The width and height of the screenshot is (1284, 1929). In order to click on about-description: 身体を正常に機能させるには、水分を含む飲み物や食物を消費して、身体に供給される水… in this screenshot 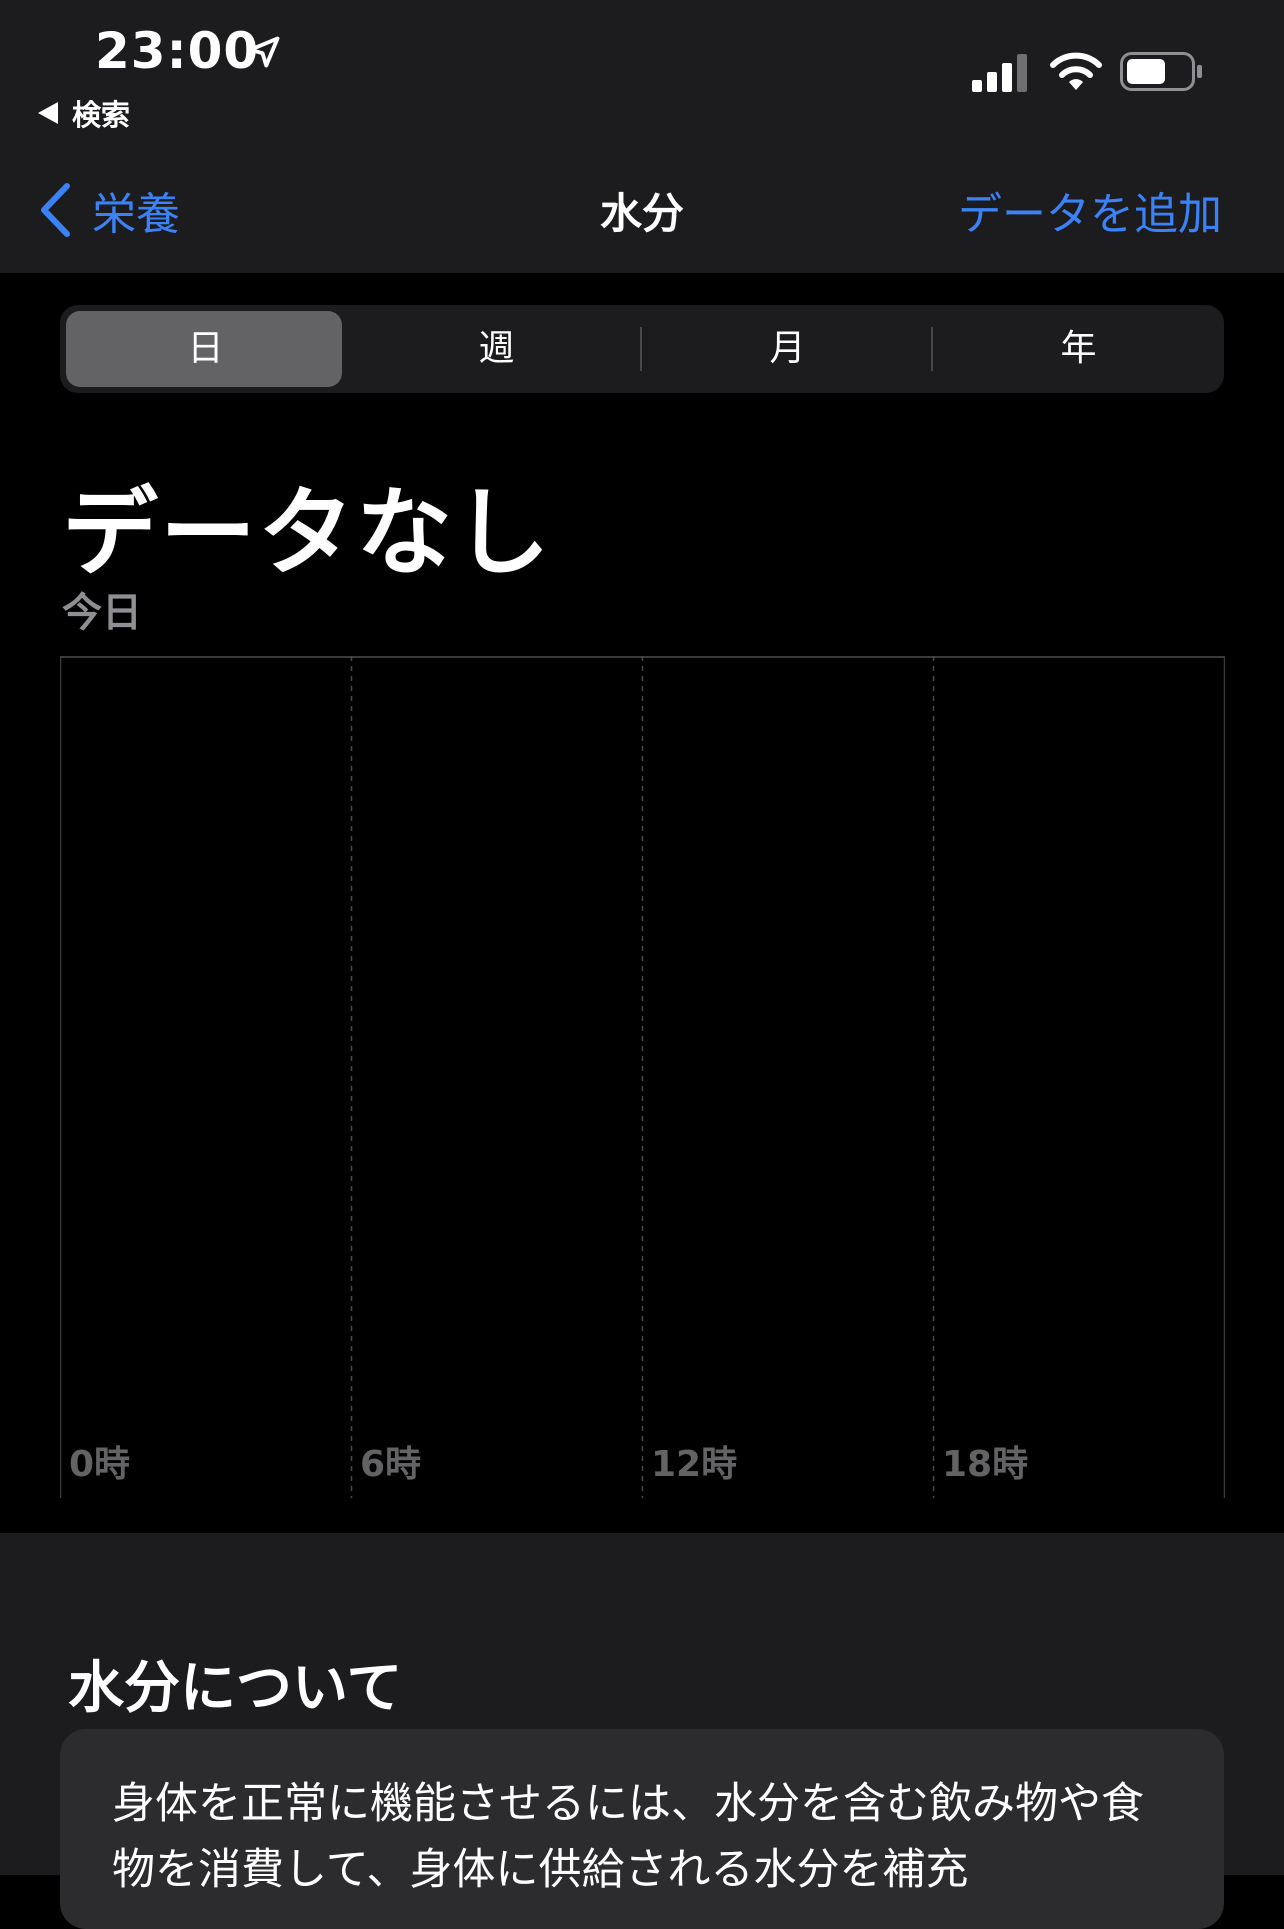, I will do `click(628, 1837)`.